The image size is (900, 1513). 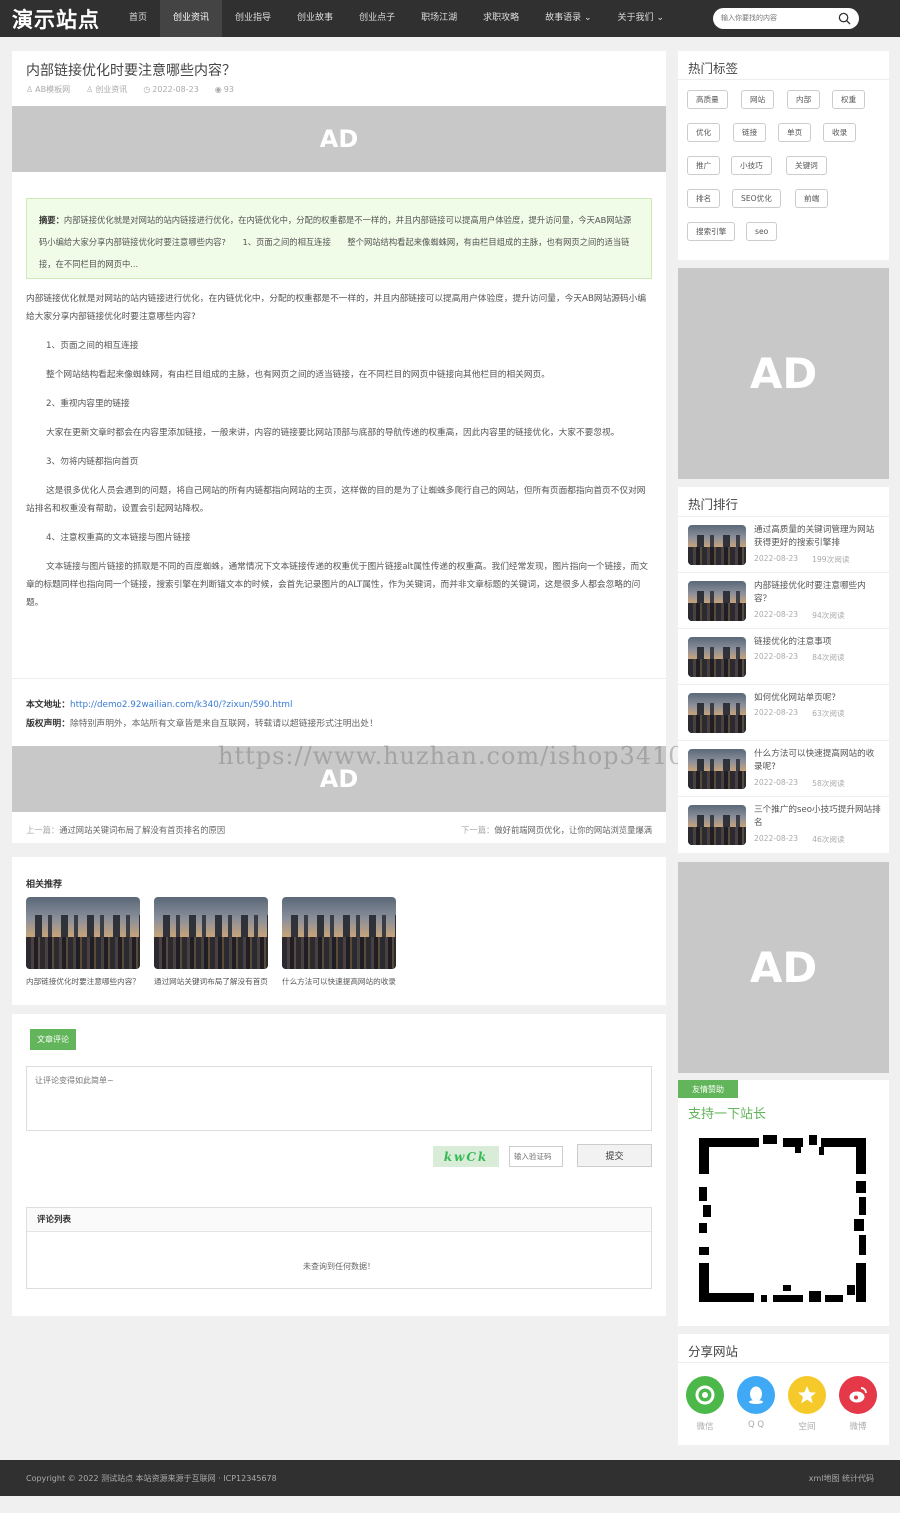 What do you see at coordinates (713, 68) in the screenshot?
I see `tags-title: 热门标签` at bounding box center [713, 68].